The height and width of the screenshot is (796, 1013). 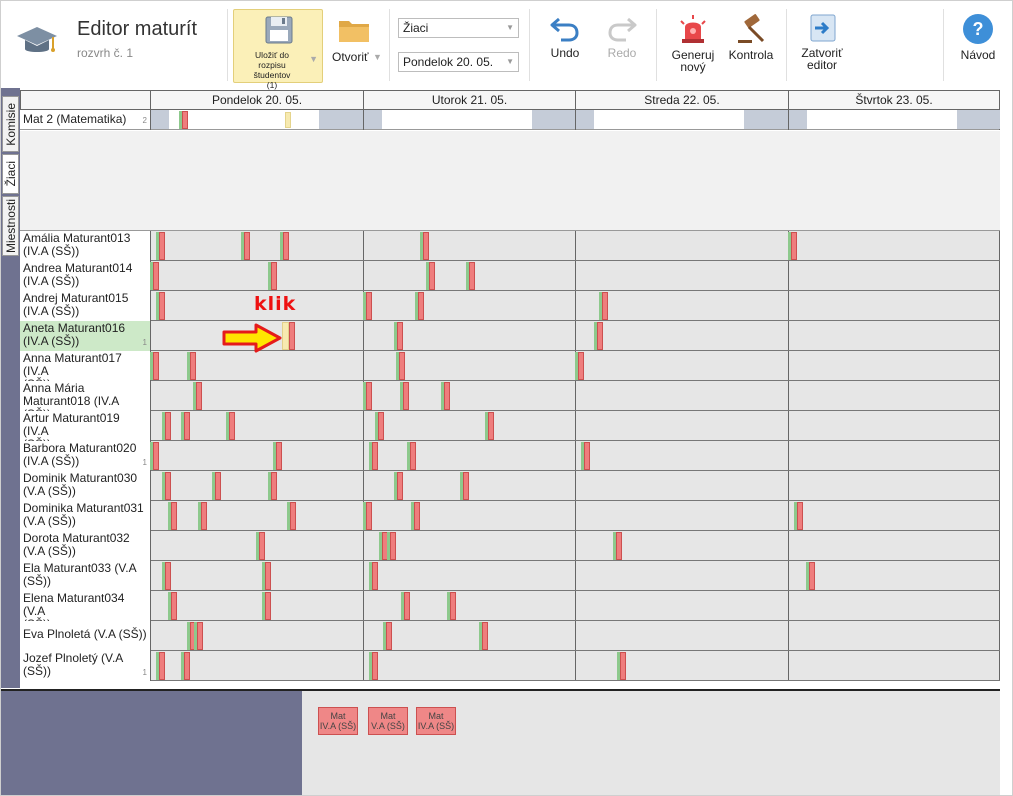 What do you see at coordinates (288, 120) in the screenshot?
I see `selected-slot-marker` at bounding box center [288, 120].